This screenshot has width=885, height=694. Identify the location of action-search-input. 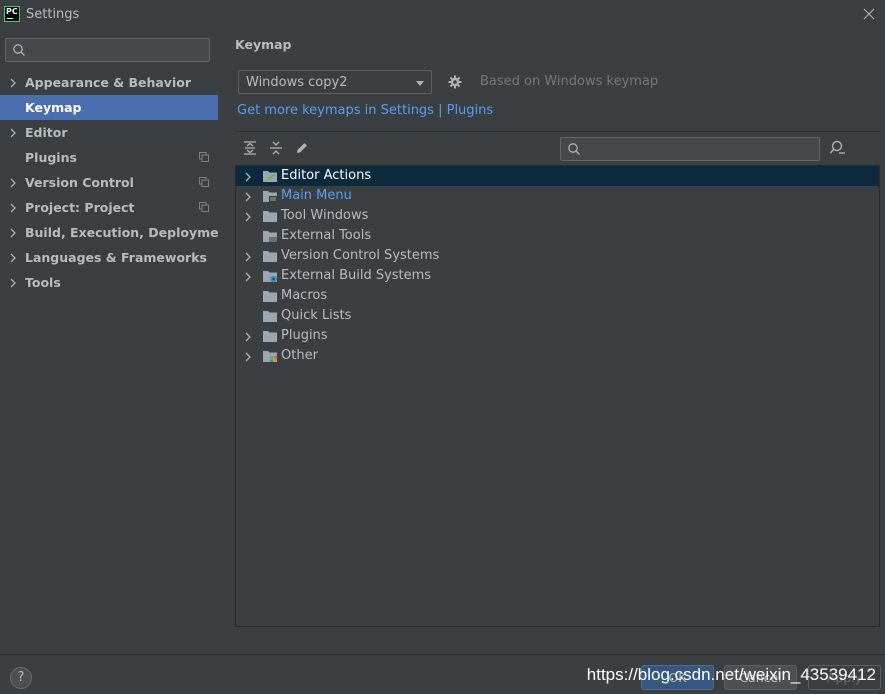
(690, 149).